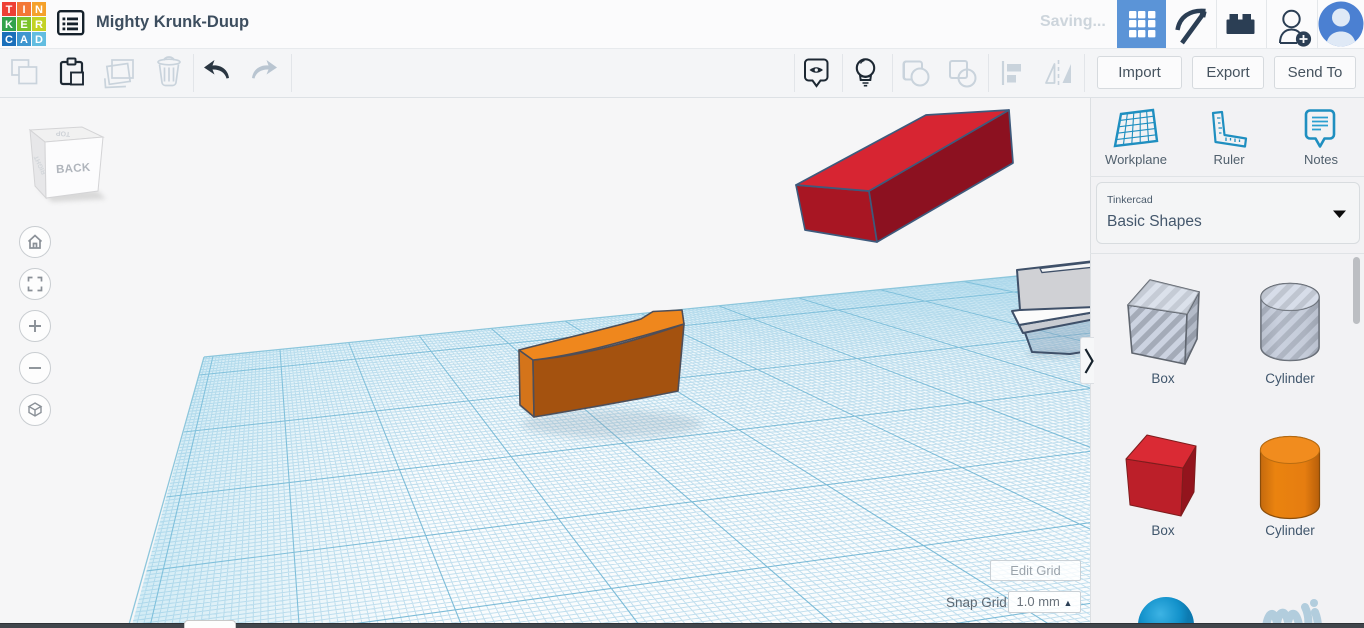  What do you see at coordinates (23, 25) in the screenshot?
I see `svg-text: E` at bounding box center [23, 25].